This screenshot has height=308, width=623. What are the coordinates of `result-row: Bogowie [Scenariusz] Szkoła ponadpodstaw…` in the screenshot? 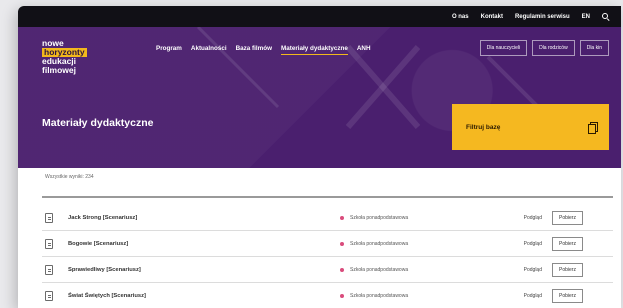 It's located at (327, 244).